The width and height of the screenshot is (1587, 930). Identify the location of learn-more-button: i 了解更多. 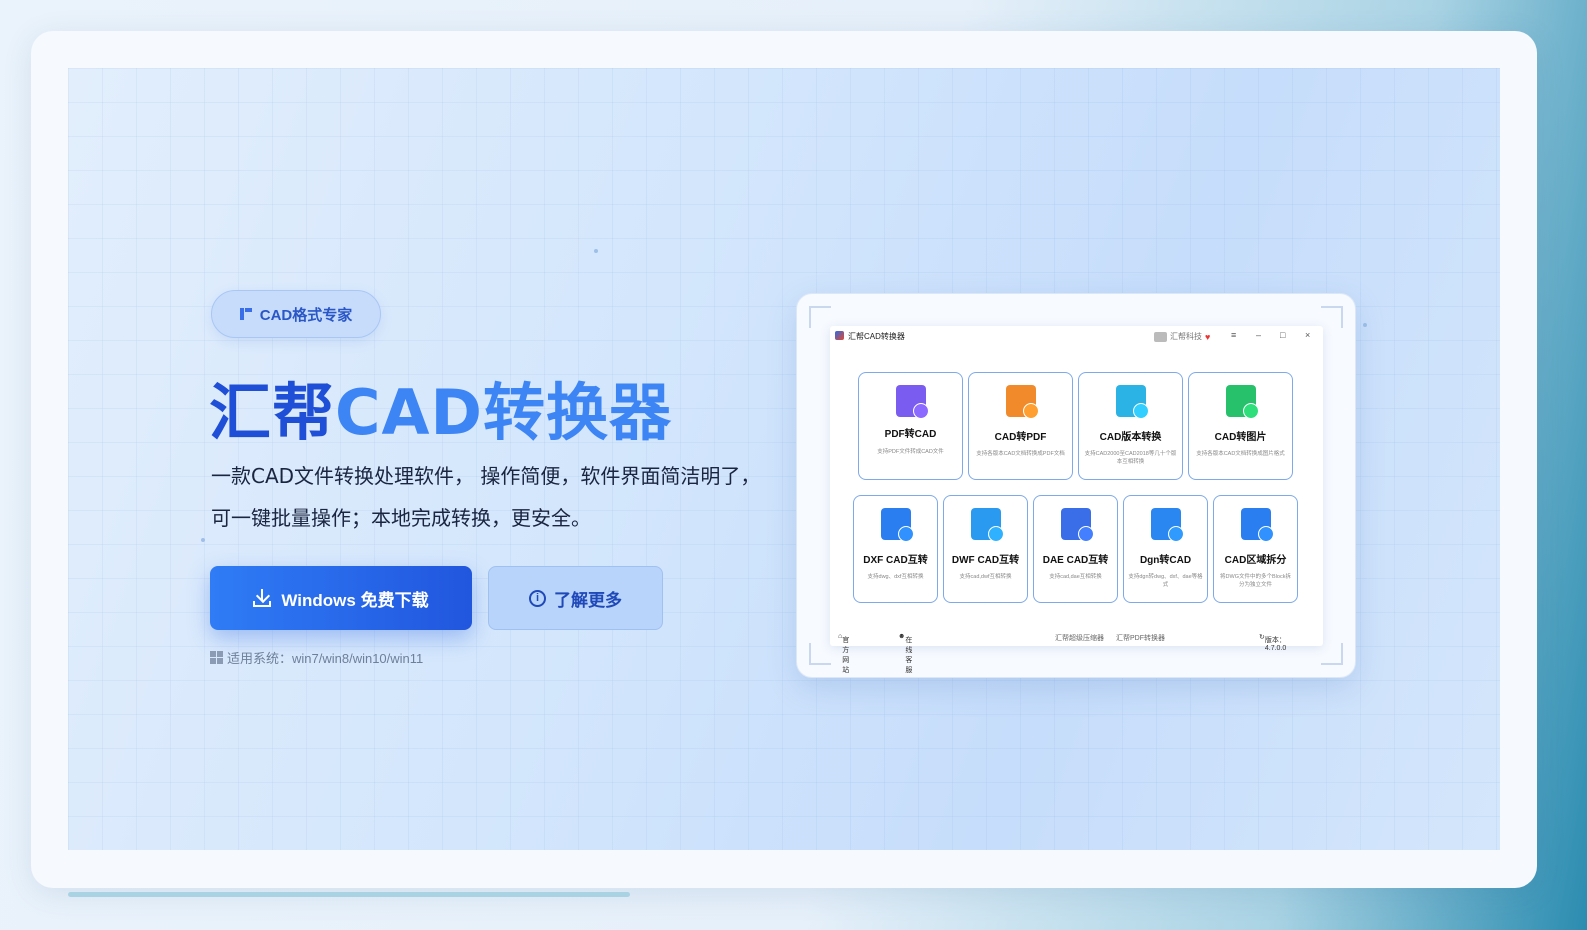
(575, 598).